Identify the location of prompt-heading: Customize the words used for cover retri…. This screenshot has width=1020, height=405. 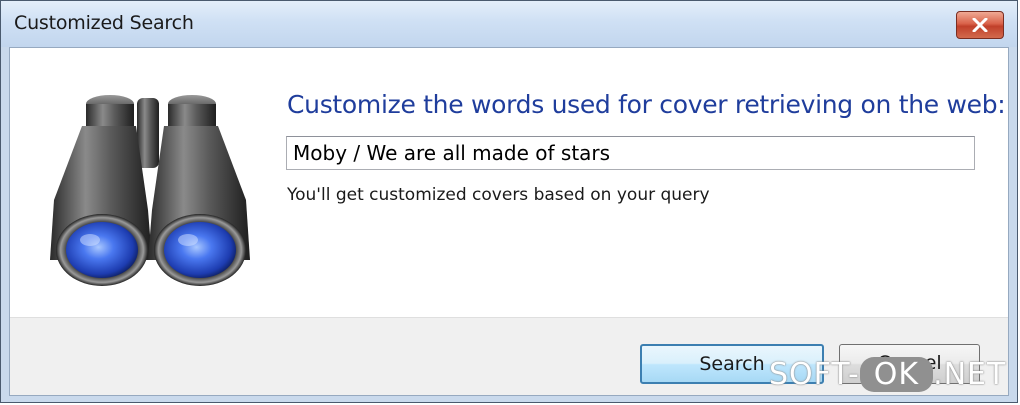
(646, 104).